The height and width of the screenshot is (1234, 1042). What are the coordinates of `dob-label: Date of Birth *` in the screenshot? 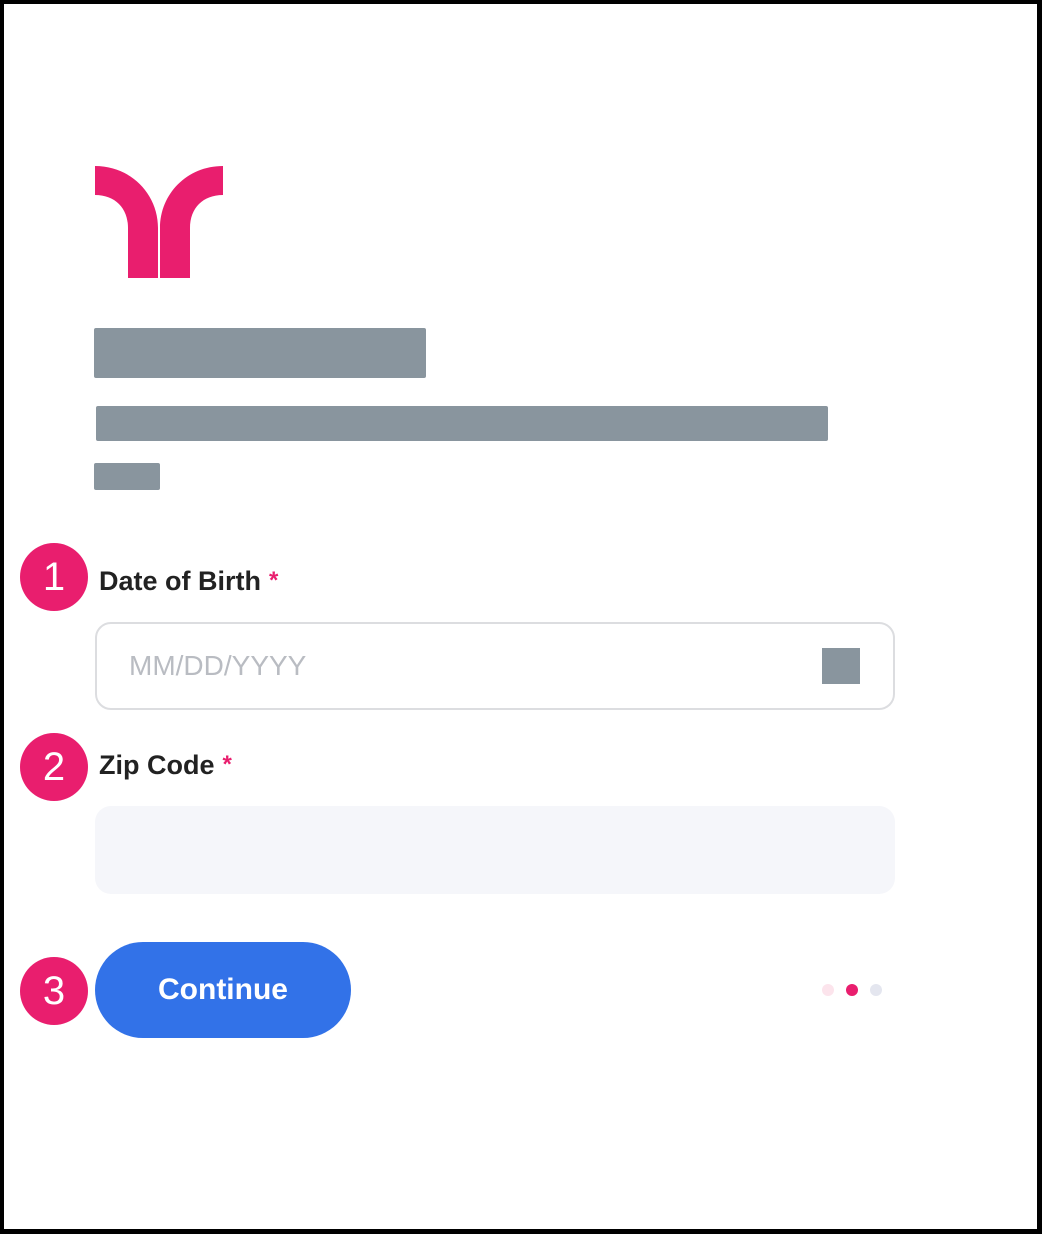 It's located at (188, 581).